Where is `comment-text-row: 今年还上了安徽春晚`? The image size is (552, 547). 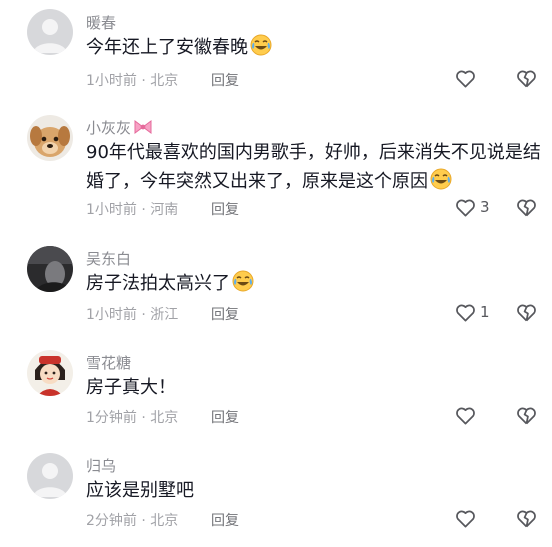 comment-text-row: 今年还上了安徽春晚 is located at coordinates (315, 47).